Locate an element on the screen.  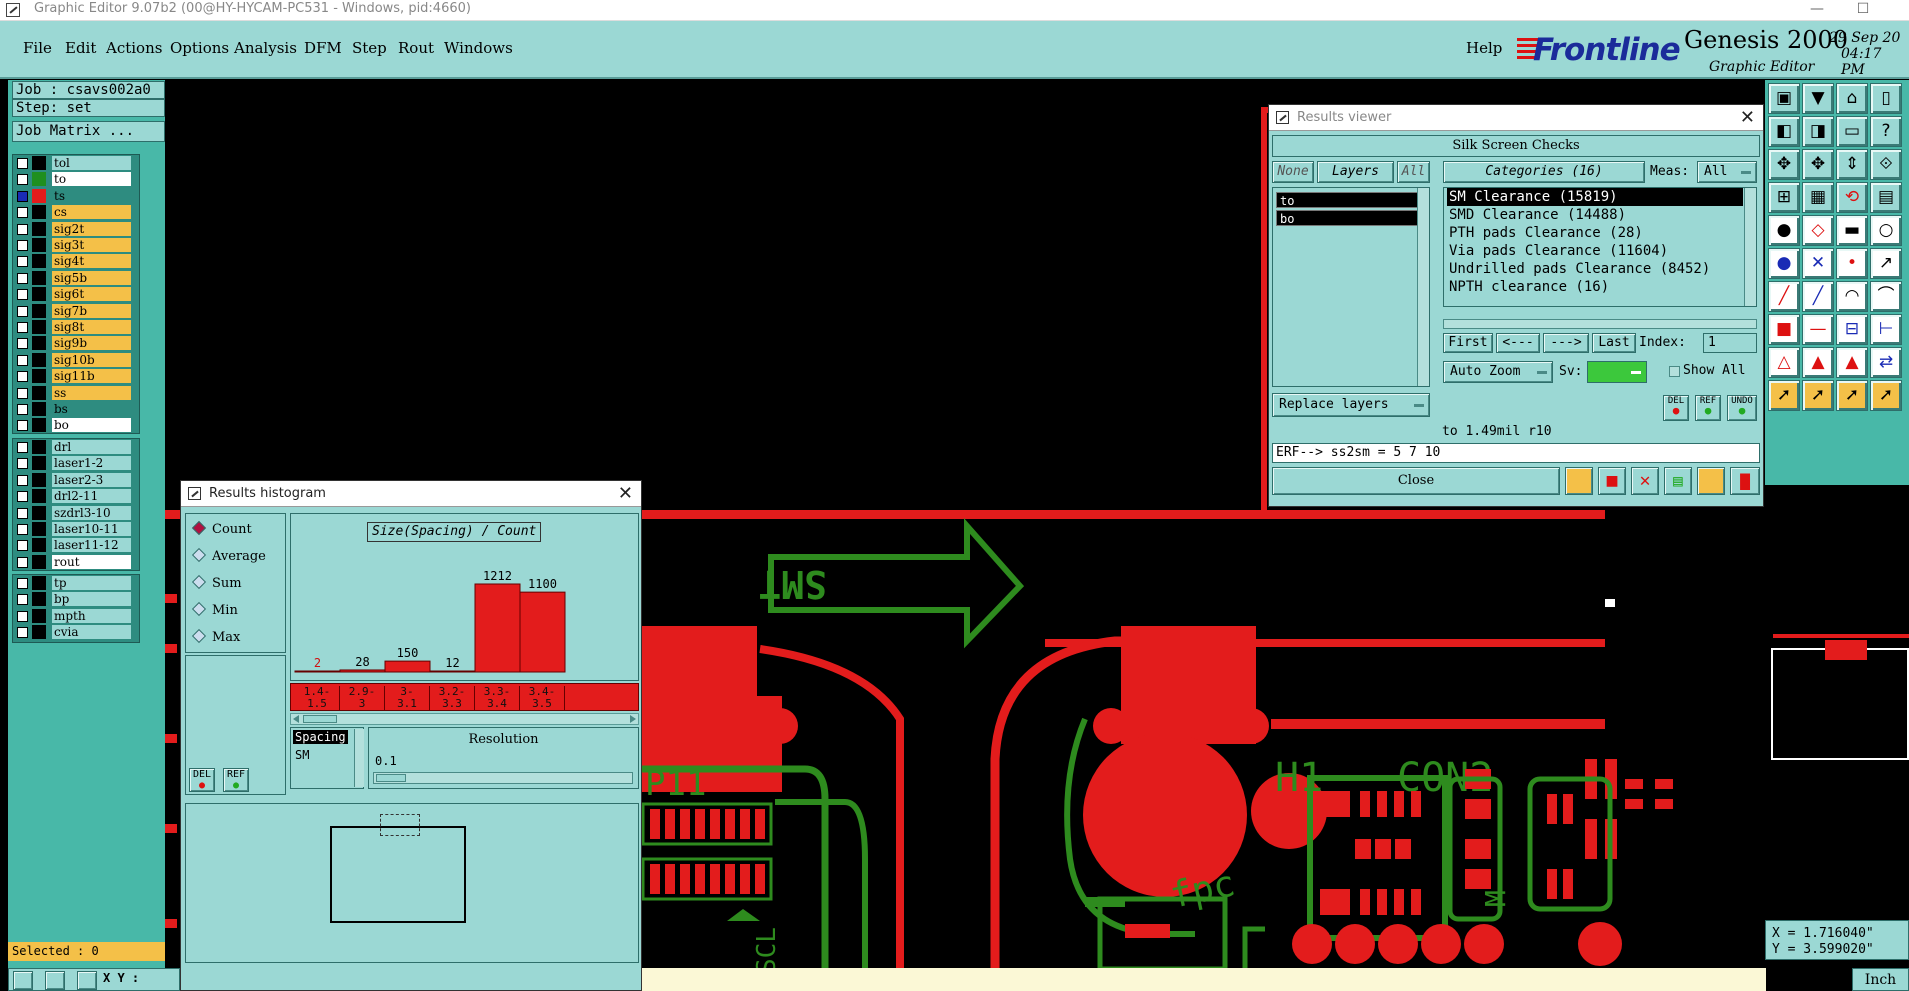
layer-row-to: to is located at coordinates (76, 179).